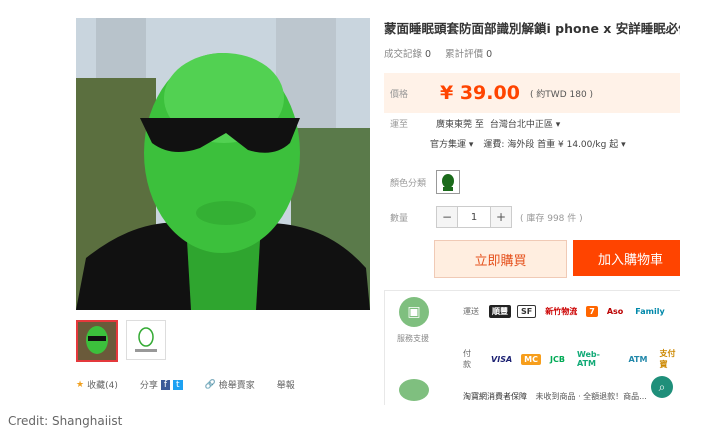  Describe the element at coordinates (592, 311) in the screenshot. I see `seven-eleven-logo: 7` at that location.